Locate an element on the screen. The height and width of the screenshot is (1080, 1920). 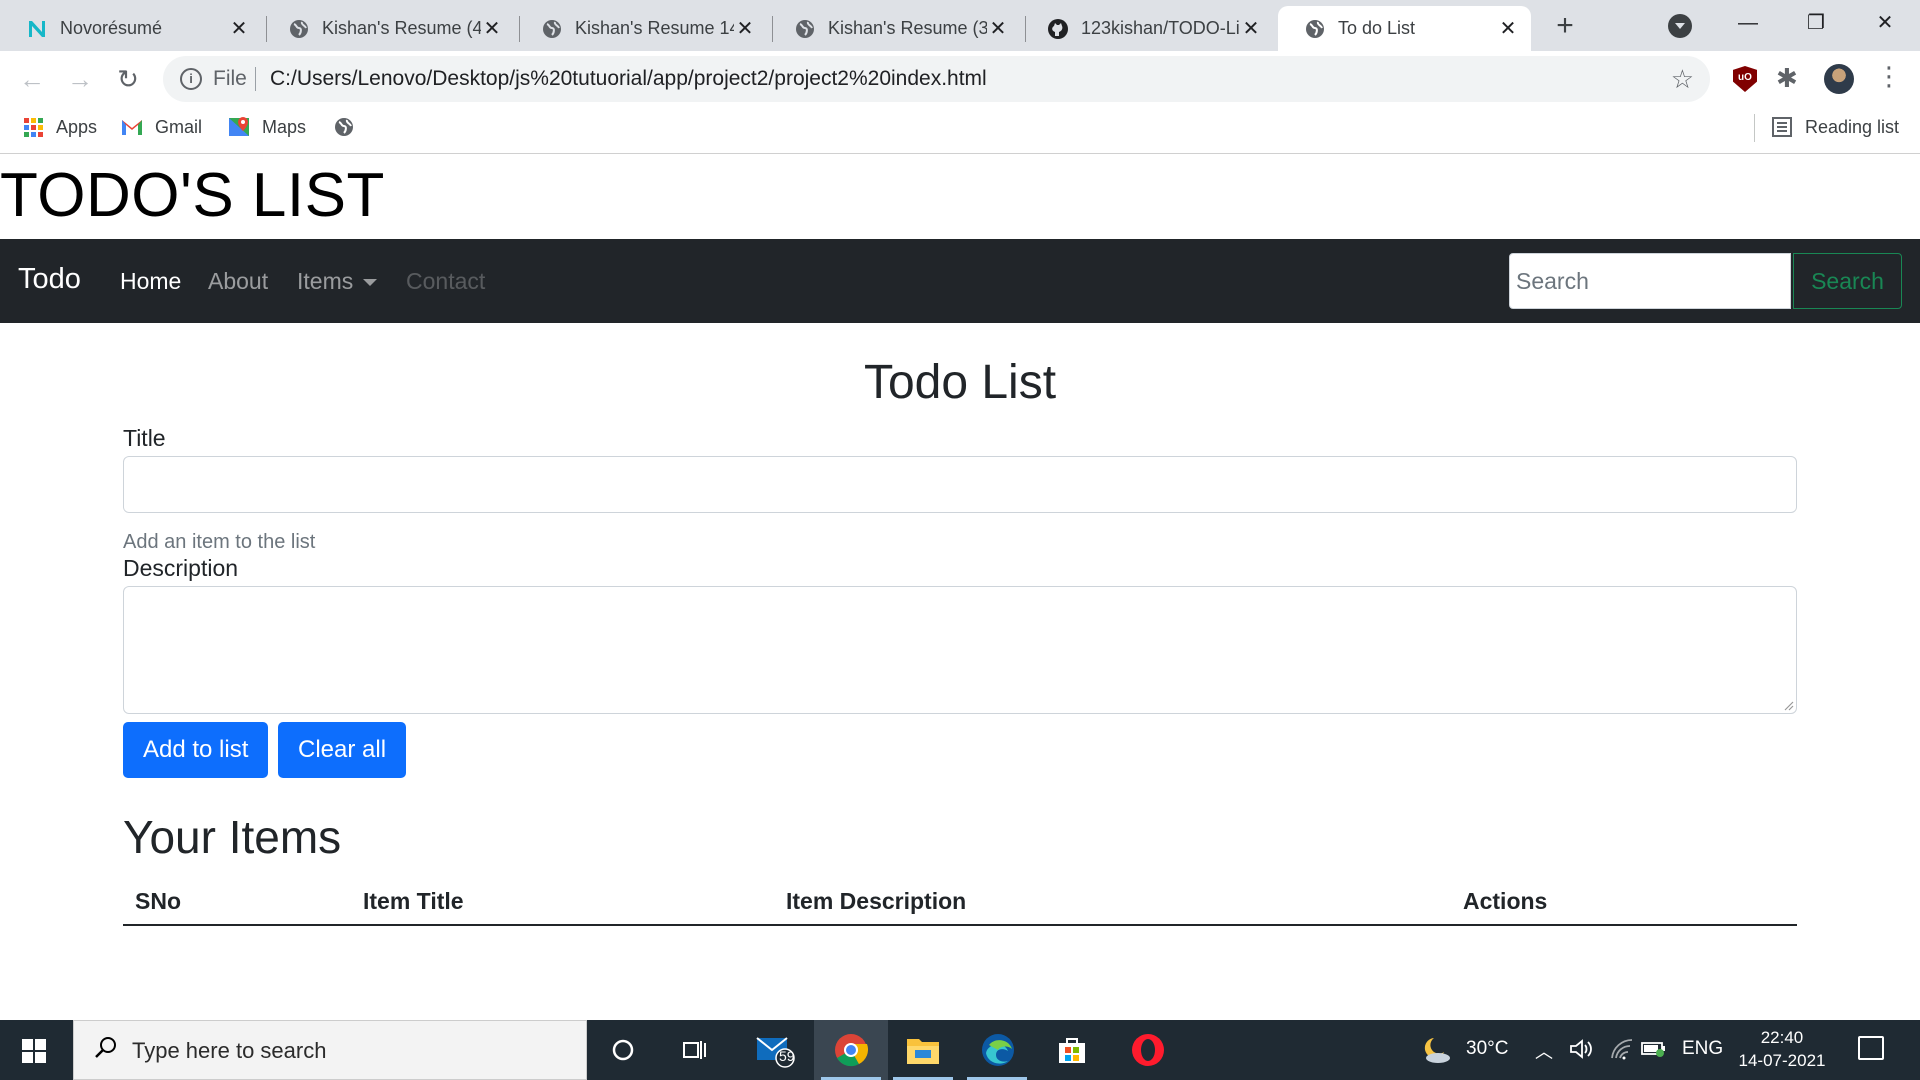
caret-down-icon is located at coordinates (370, 283).